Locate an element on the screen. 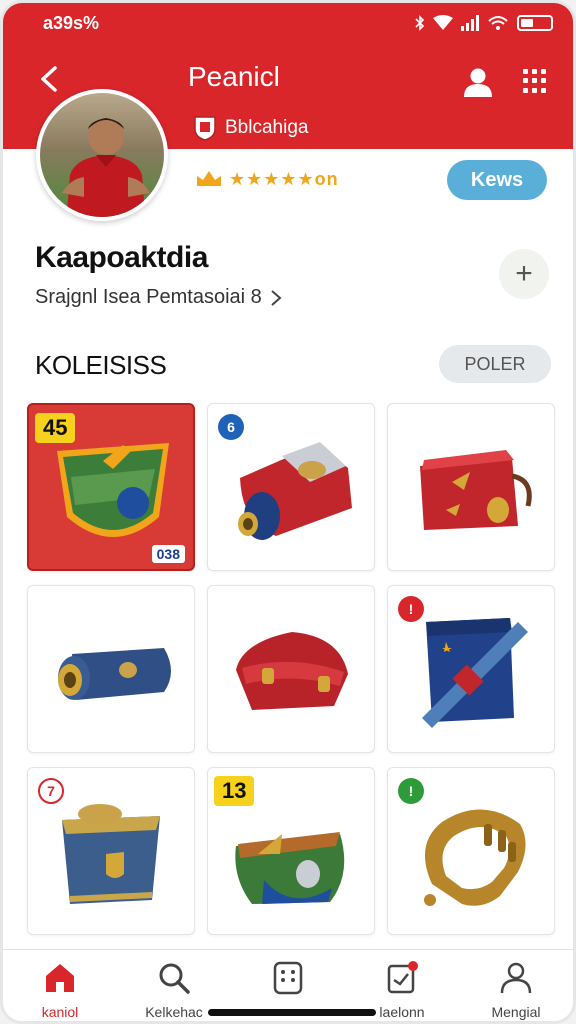 Image resolution: width=576 pixels, height=1024 pixels. add-button: + is located at coordinates (524, 274).